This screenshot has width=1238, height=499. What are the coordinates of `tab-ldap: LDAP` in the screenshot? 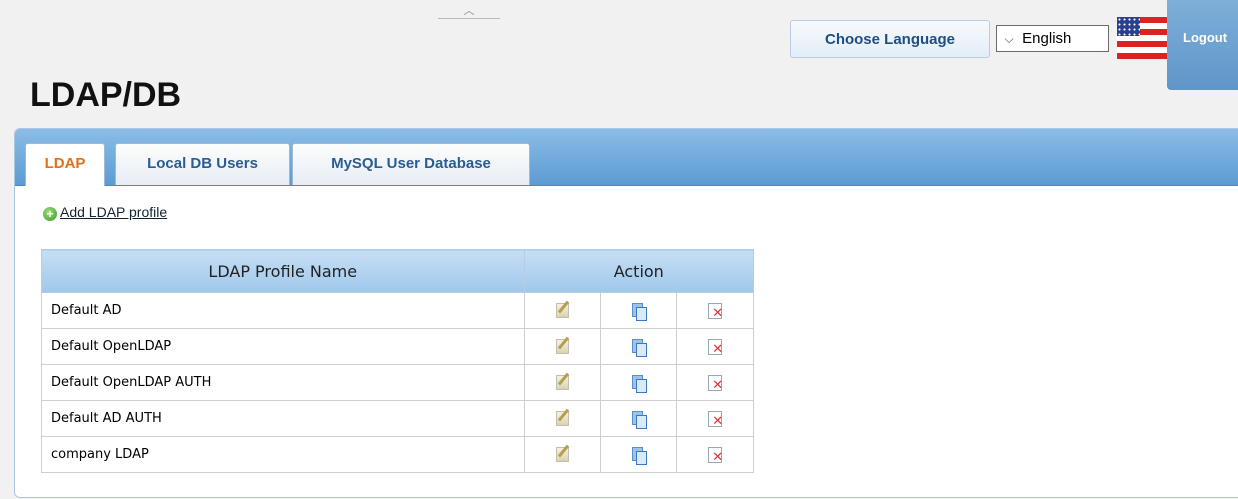 It's located at (65, 164).